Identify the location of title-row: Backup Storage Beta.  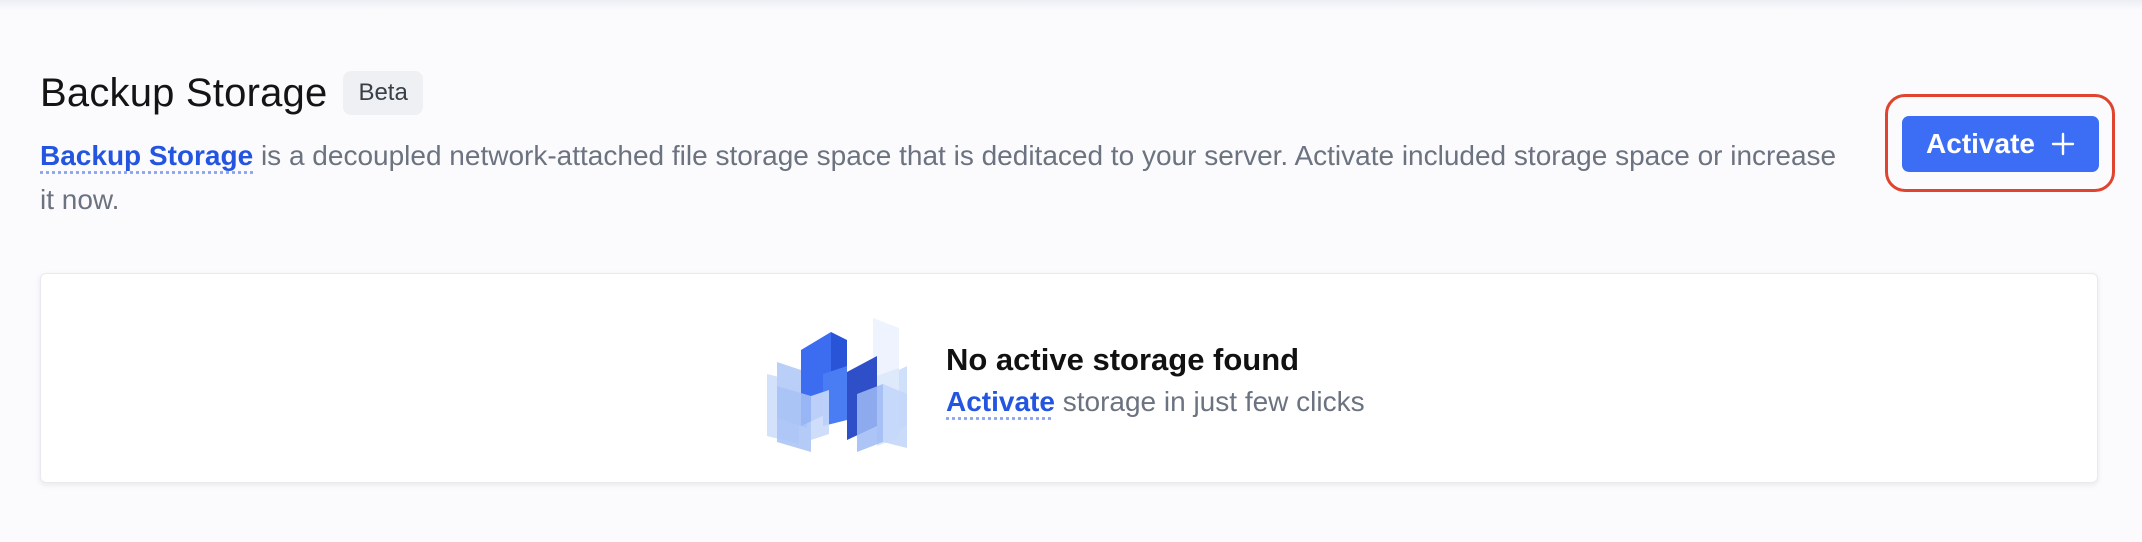
(940, 93).